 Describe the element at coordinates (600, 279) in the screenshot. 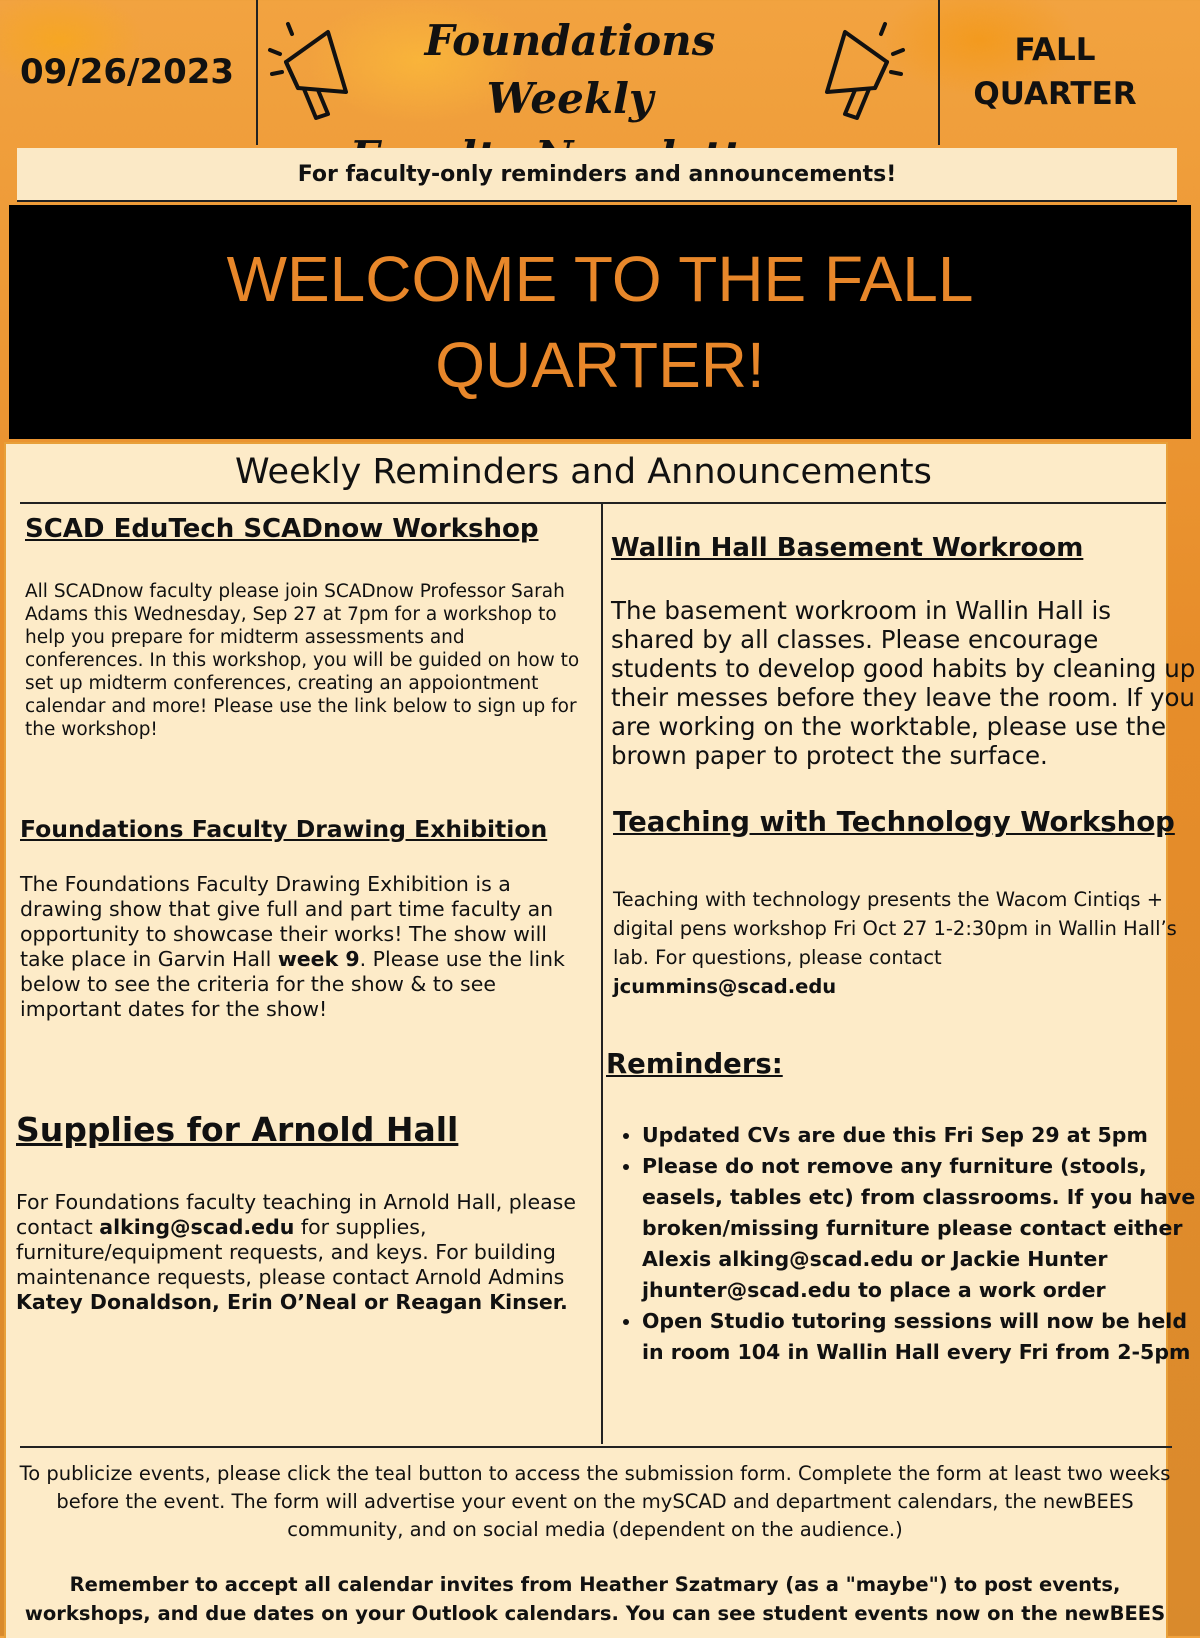

I see `welcome-line-1: WELCOME TO THE FALL` at that location.